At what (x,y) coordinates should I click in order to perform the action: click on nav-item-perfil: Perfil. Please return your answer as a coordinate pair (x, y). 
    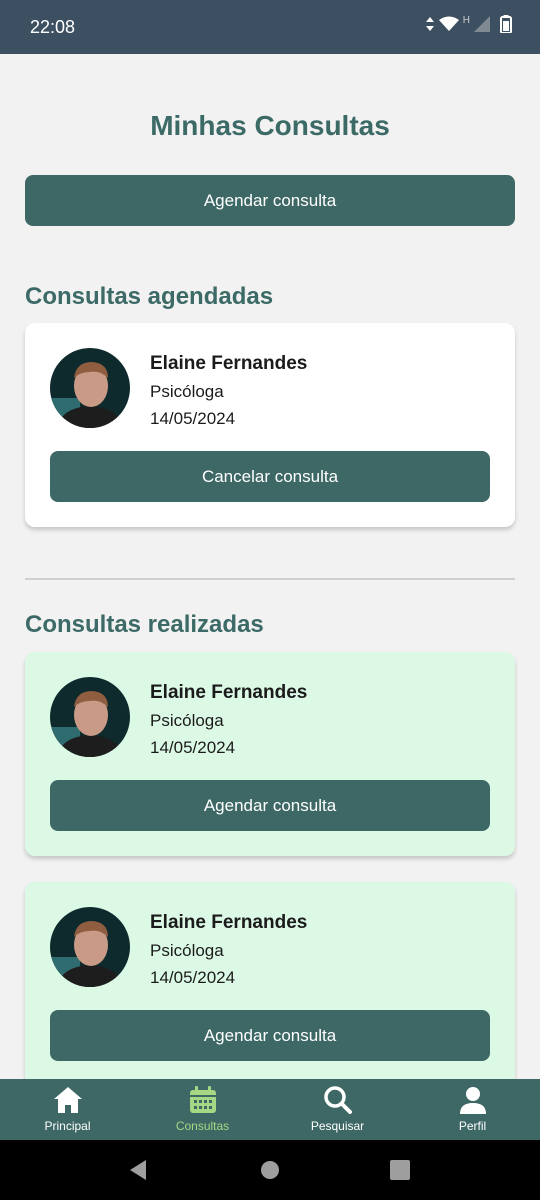
    Looking at the image, I should click on (472, 1109).